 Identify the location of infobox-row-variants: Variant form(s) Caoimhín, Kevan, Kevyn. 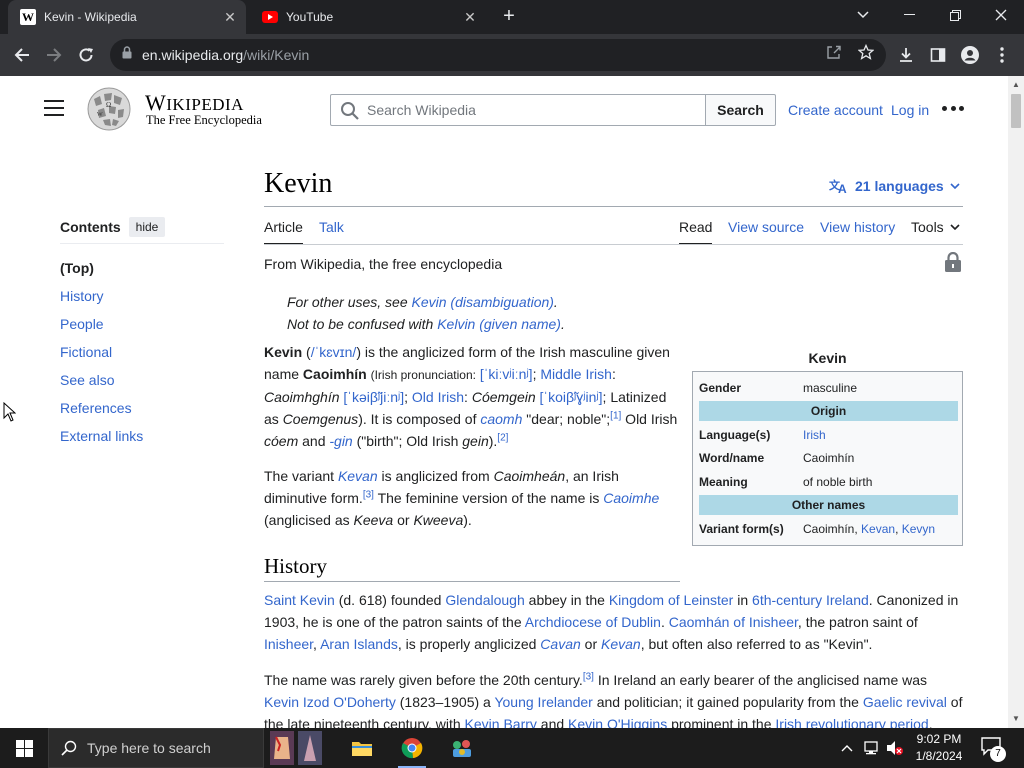
(817, 529).